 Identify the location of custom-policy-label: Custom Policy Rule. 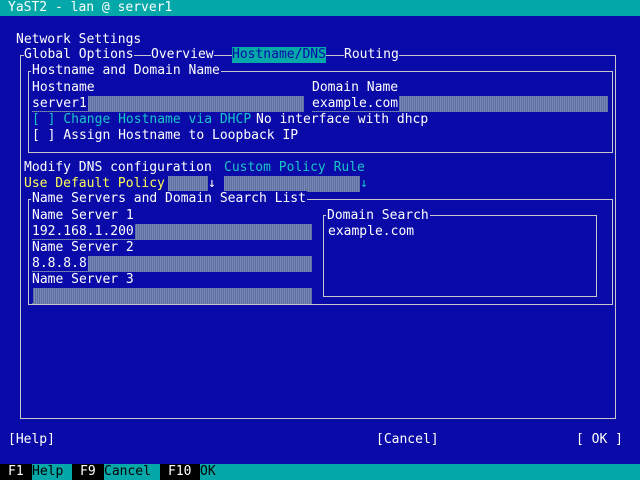
(294, 167).